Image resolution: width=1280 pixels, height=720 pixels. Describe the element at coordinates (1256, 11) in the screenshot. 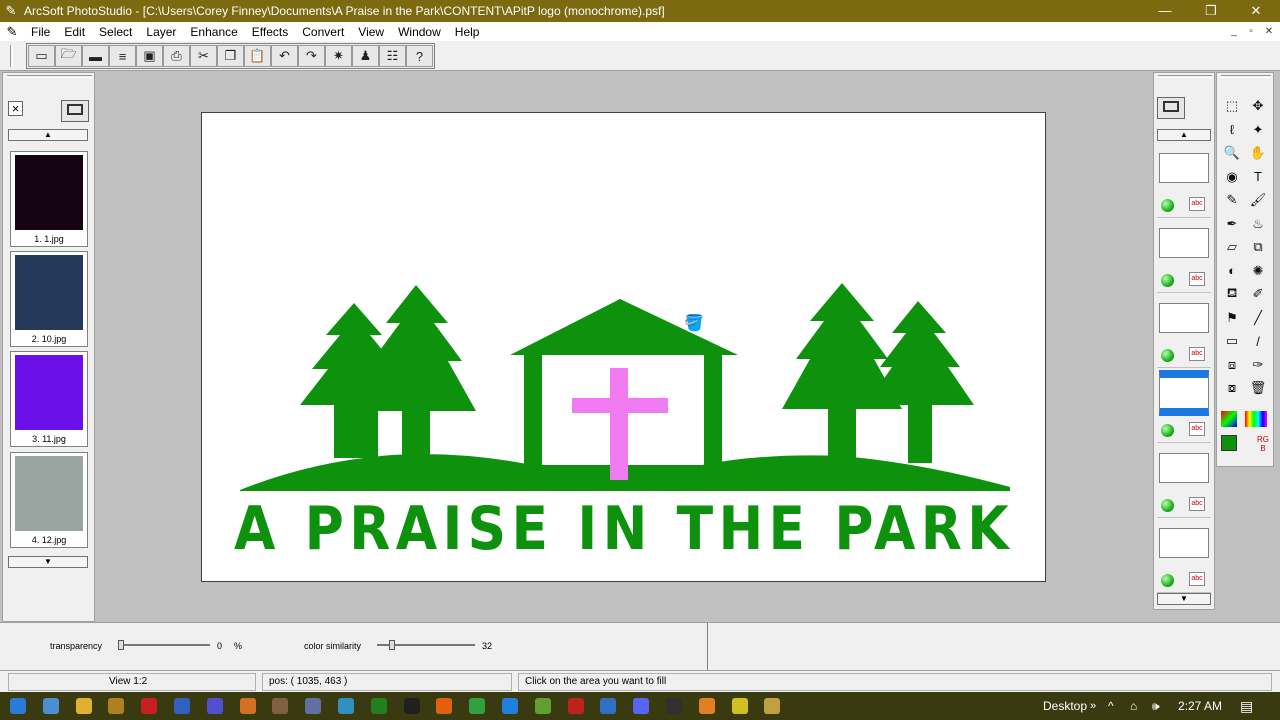

I see `close-button: ✕` at that location.